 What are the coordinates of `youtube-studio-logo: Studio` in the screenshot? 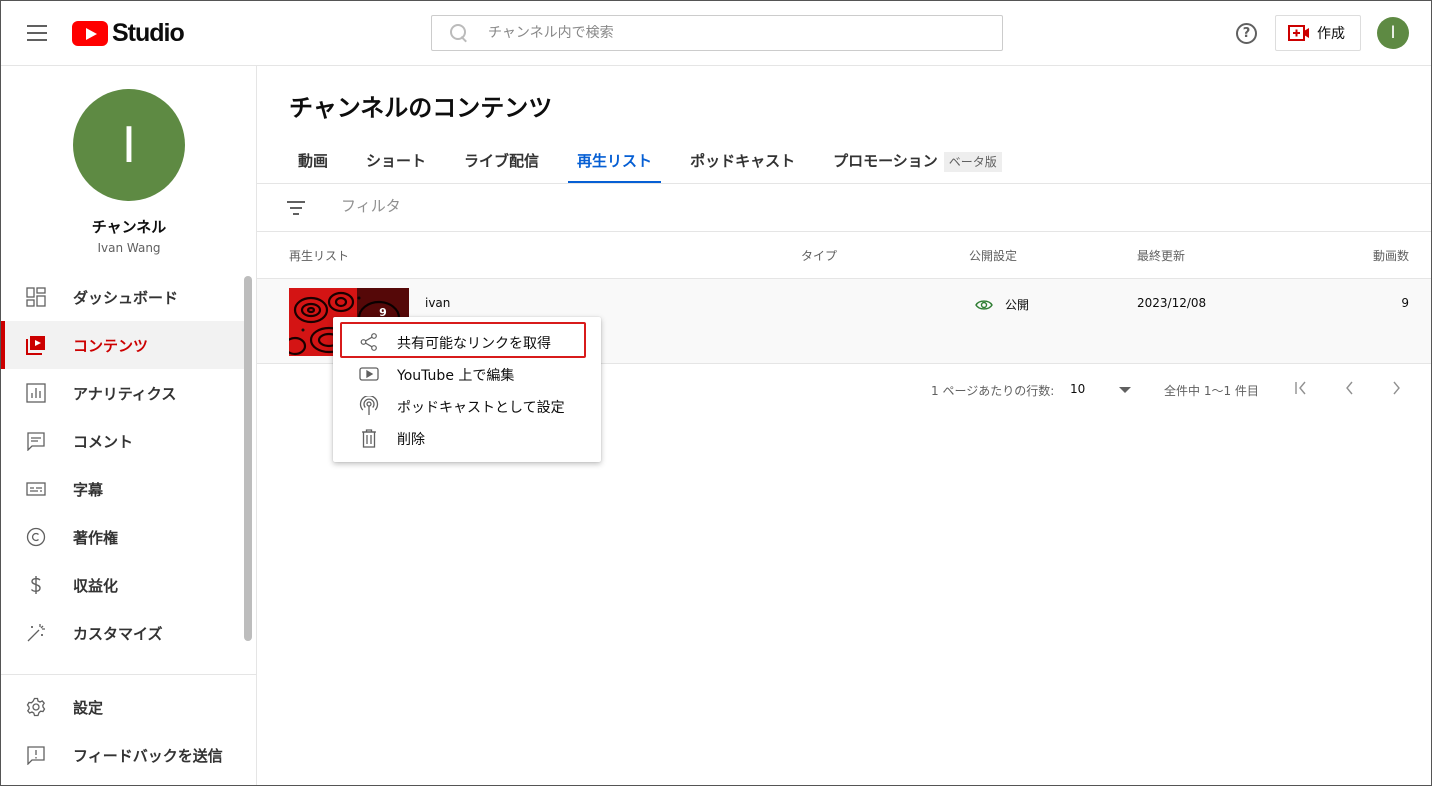 It's located at (128, 32).